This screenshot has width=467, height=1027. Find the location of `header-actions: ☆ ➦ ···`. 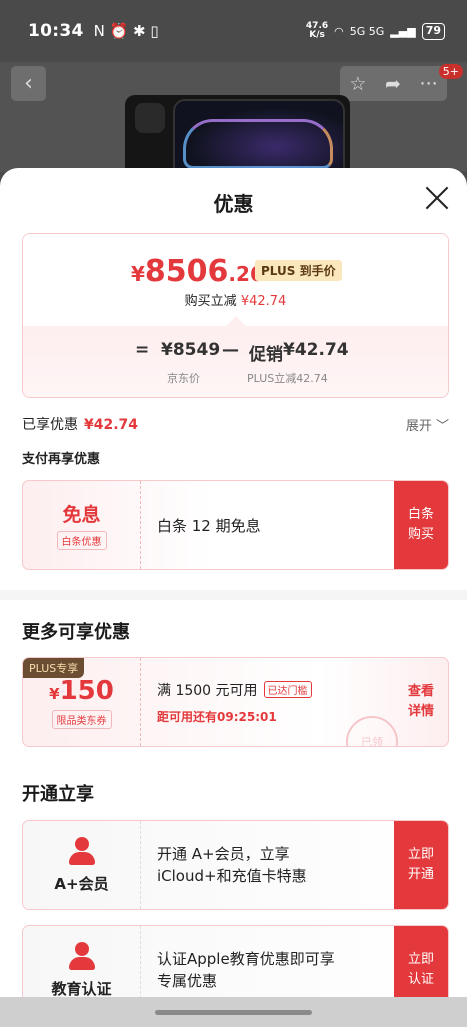

header-actions: ☆ ➦ ··· is located at coordinates (393, 83).